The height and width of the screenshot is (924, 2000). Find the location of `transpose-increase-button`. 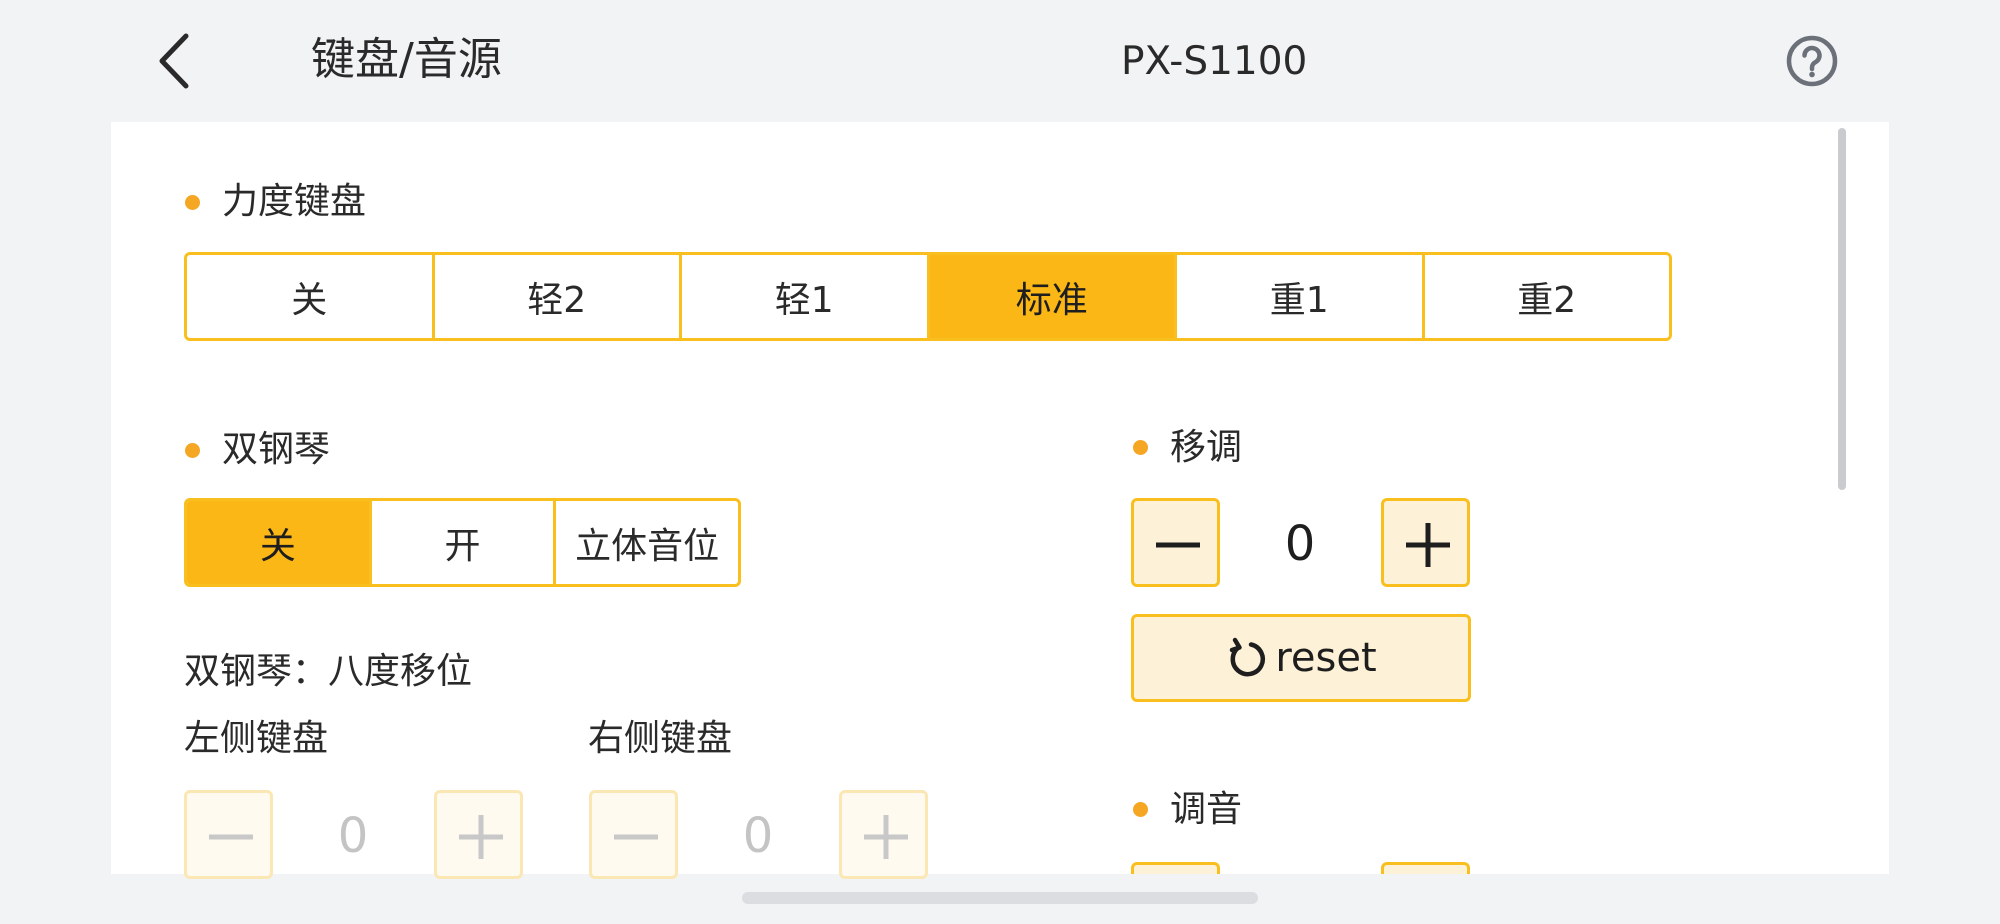

transpose-increase-button is located at coordinates (1425, 542).